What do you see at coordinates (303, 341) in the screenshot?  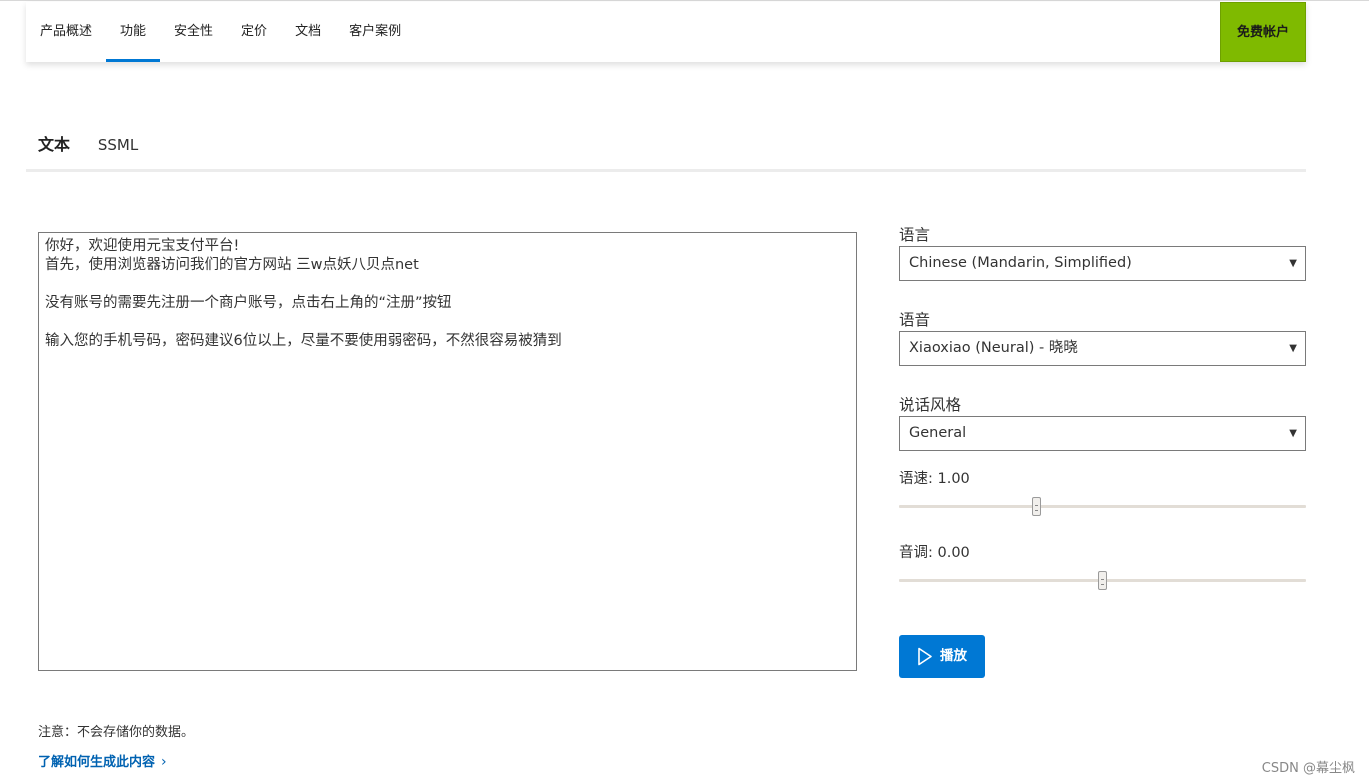 I see `text-line: 输入您的手机号码，密码建议6位以上，尽量不要使用弱密码，不然很容易被猜到` at bounding box center [303, 341].